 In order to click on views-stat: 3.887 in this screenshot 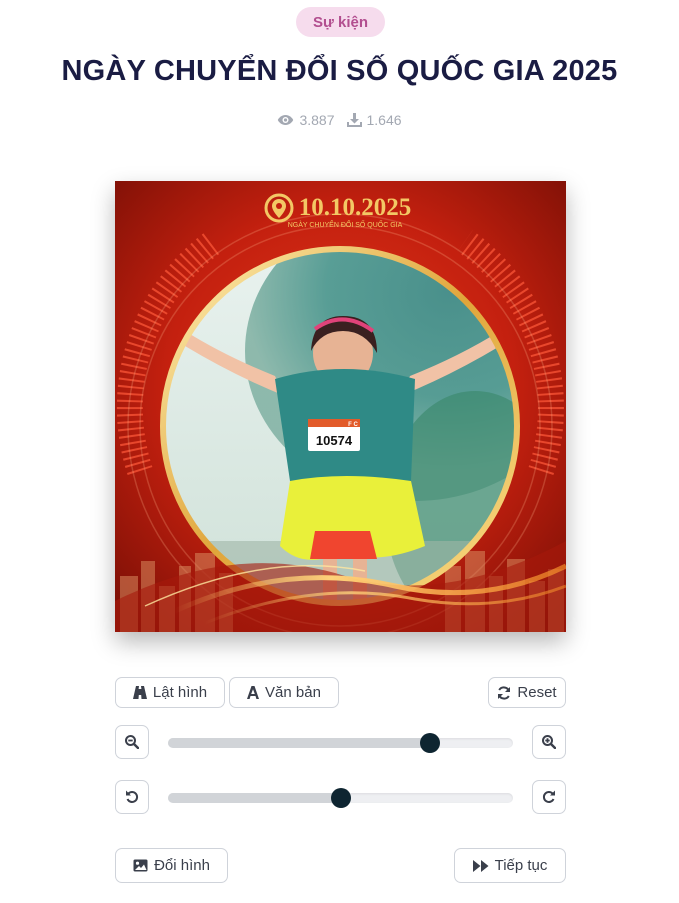, I will do `click(306, 120)`.